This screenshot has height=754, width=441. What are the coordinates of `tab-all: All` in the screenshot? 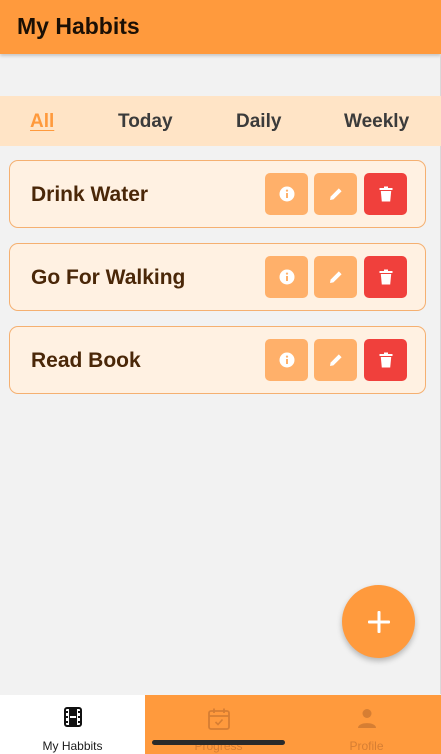 It's located at (42, 122).